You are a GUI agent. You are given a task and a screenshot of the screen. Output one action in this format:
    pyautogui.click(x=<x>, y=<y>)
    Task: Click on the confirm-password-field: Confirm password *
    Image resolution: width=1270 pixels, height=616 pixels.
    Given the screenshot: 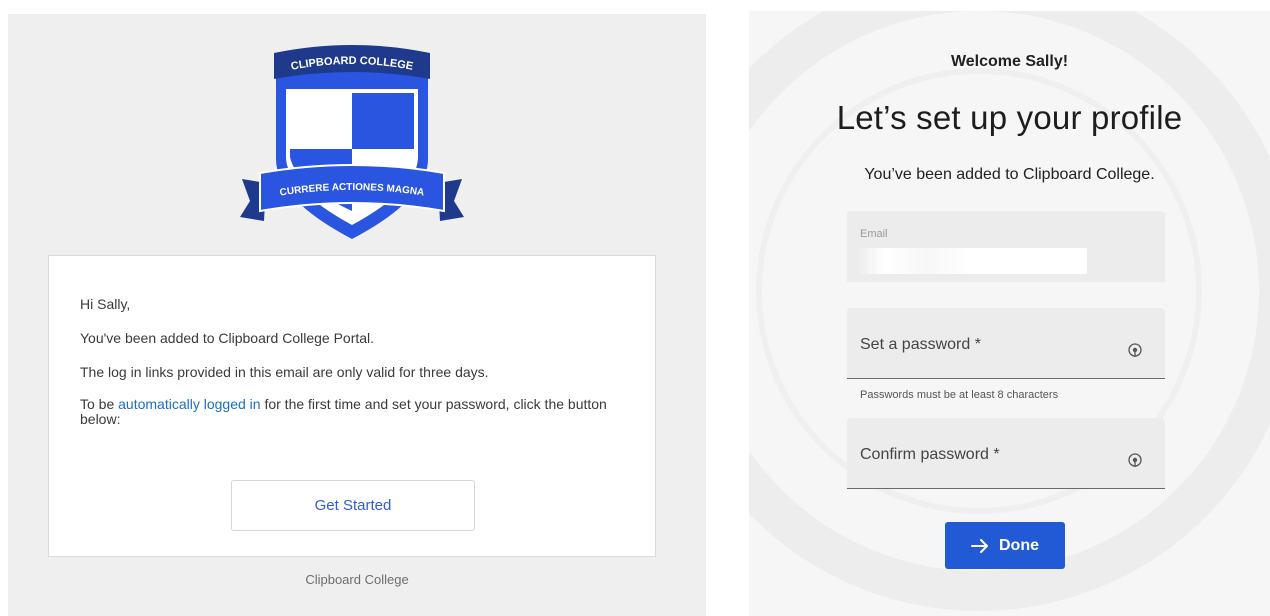 What is the action you would take?
    pyautogui.click(x=1006, y=453)
    